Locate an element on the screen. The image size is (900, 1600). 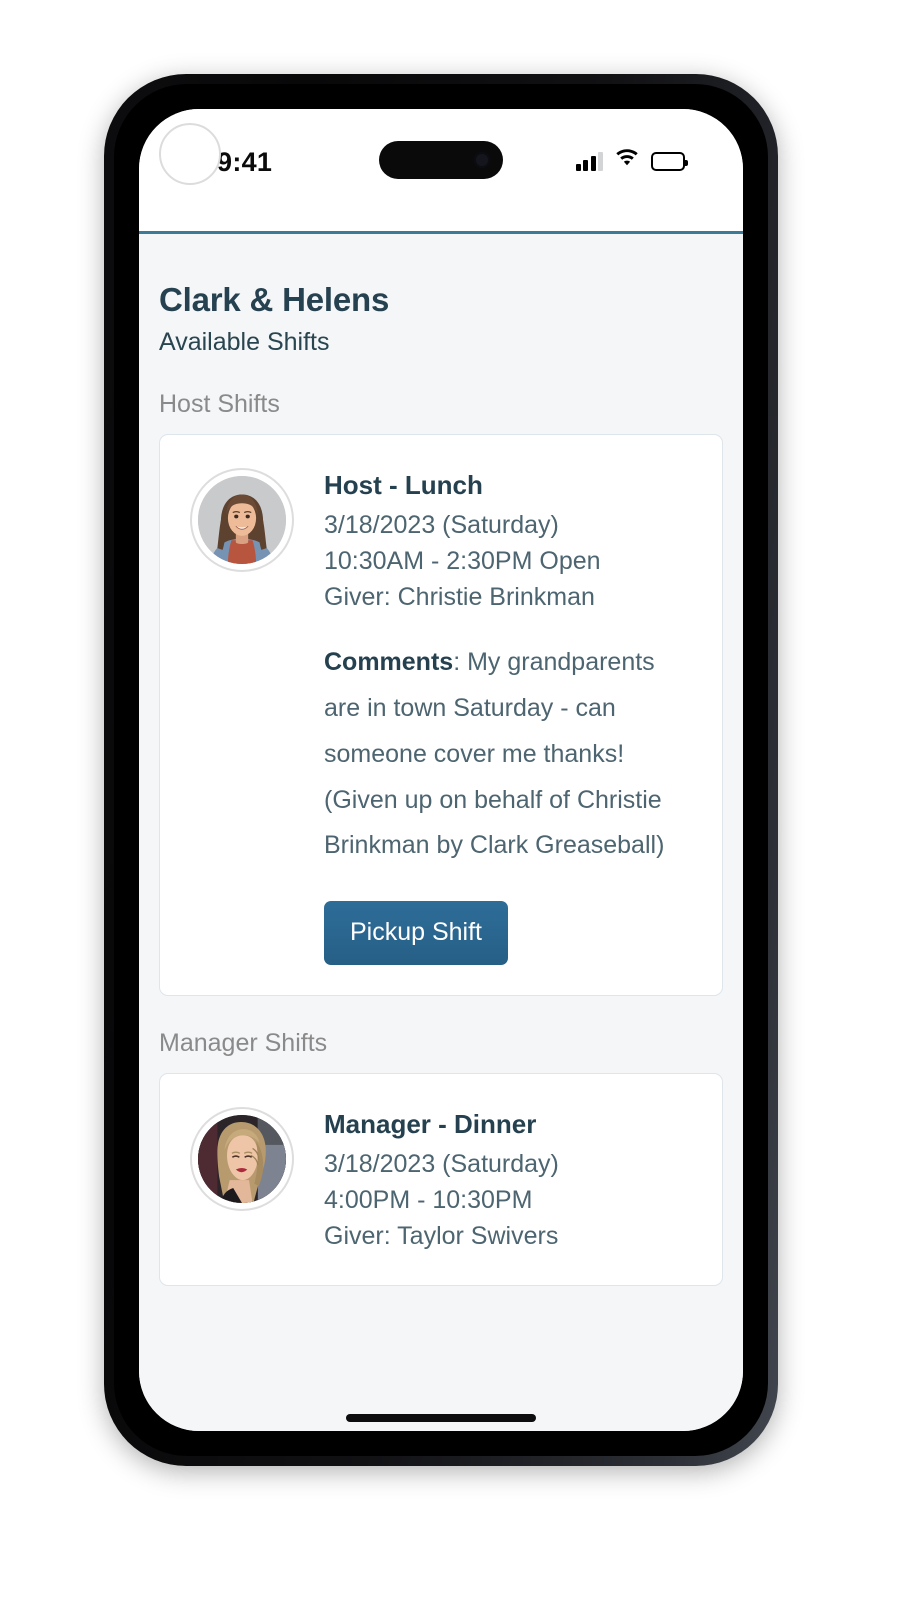
status-bar-icons is located at coordinates (631, 158).